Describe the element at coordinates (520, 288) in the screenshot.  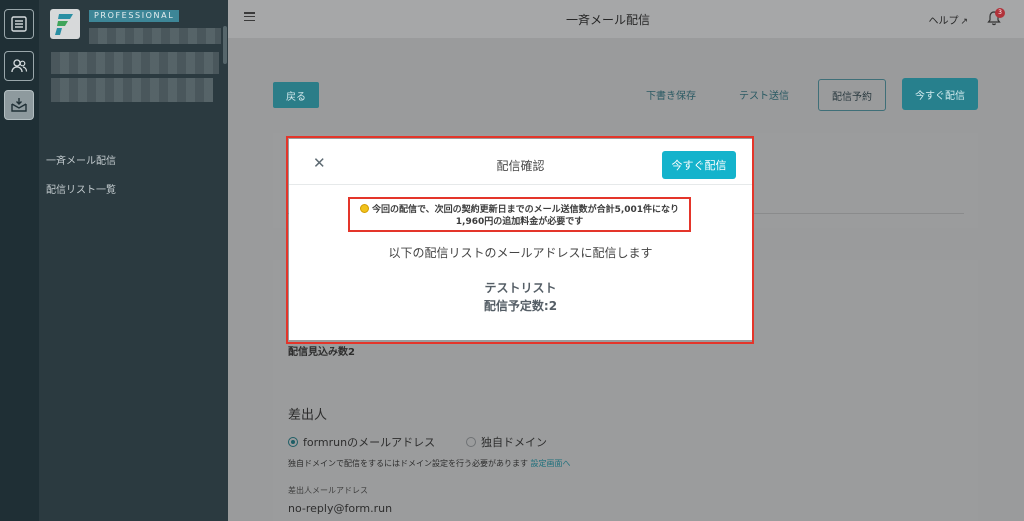
I see `dialog-list-name: テストリスト` at that location.